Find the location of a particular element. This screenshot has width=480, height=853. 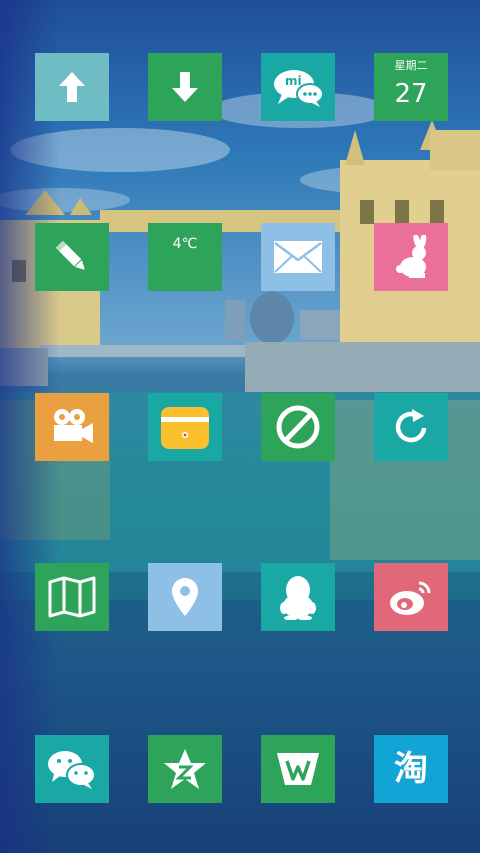

qq-penguin-icon is located at coordinates (298, 597).